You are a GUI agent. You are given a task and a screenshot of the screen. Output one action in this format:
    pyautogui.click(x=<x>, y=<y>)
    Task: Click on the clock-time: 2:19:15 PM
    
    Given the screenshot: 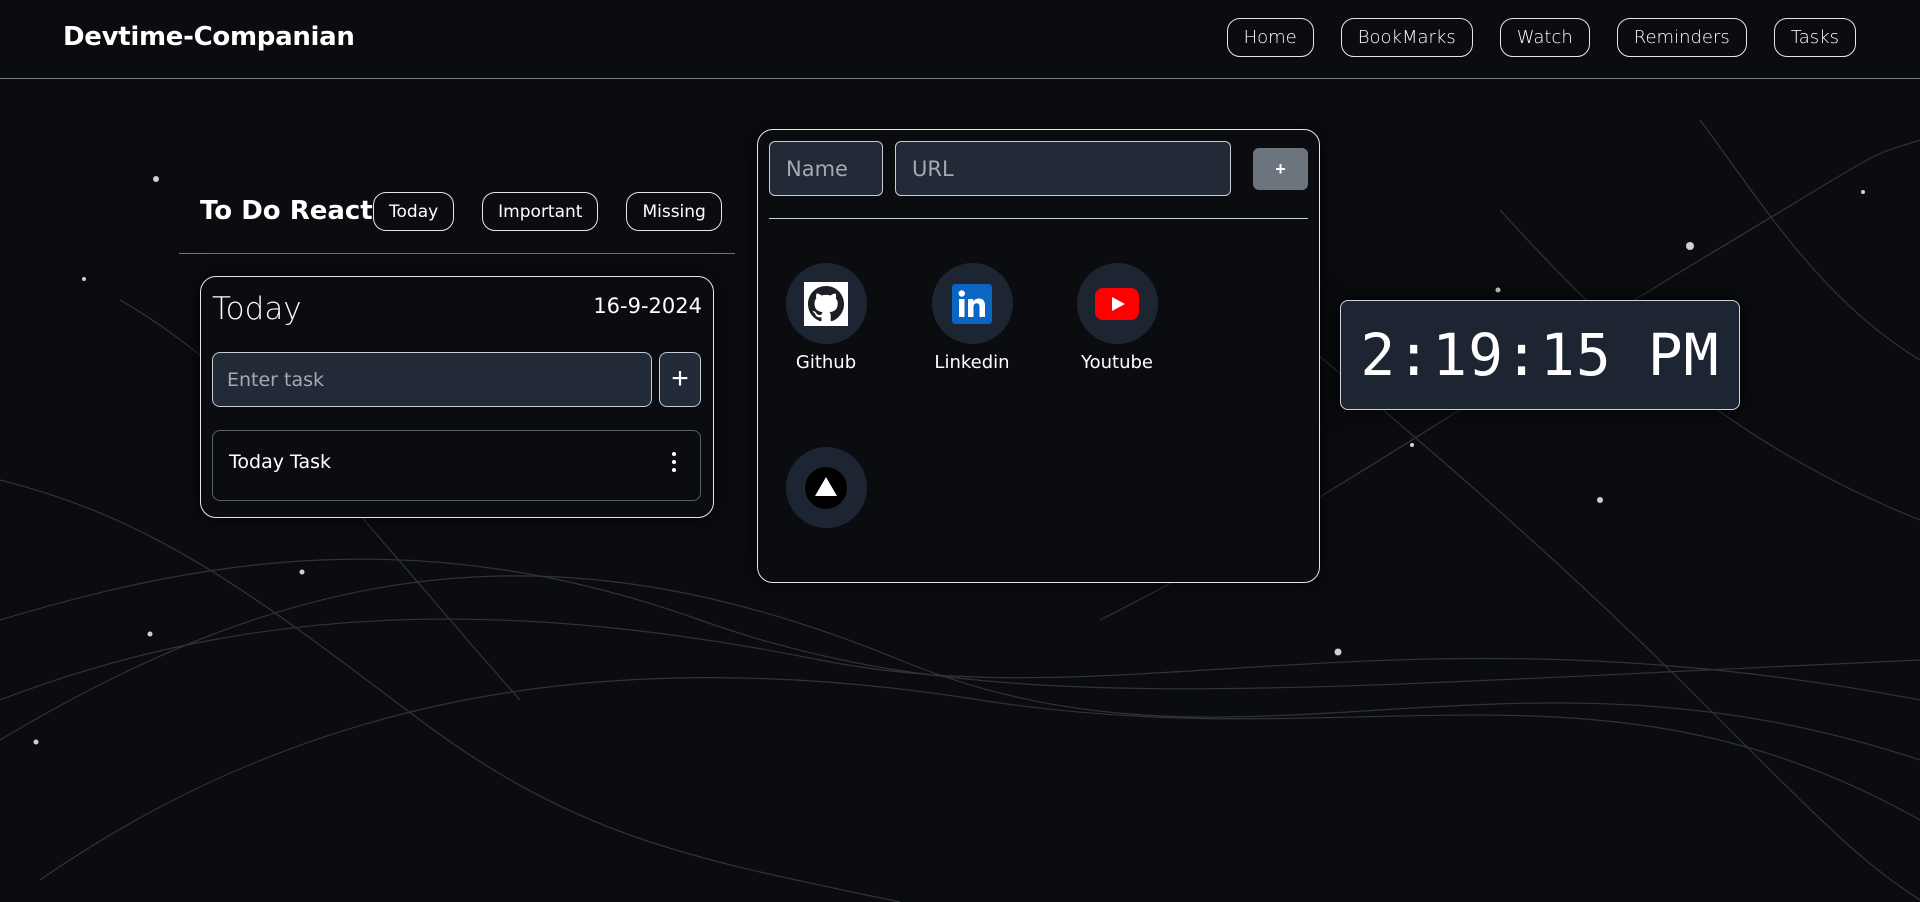 What is the action you would take?
    pyautogui.click(x=1540, y=355)
    